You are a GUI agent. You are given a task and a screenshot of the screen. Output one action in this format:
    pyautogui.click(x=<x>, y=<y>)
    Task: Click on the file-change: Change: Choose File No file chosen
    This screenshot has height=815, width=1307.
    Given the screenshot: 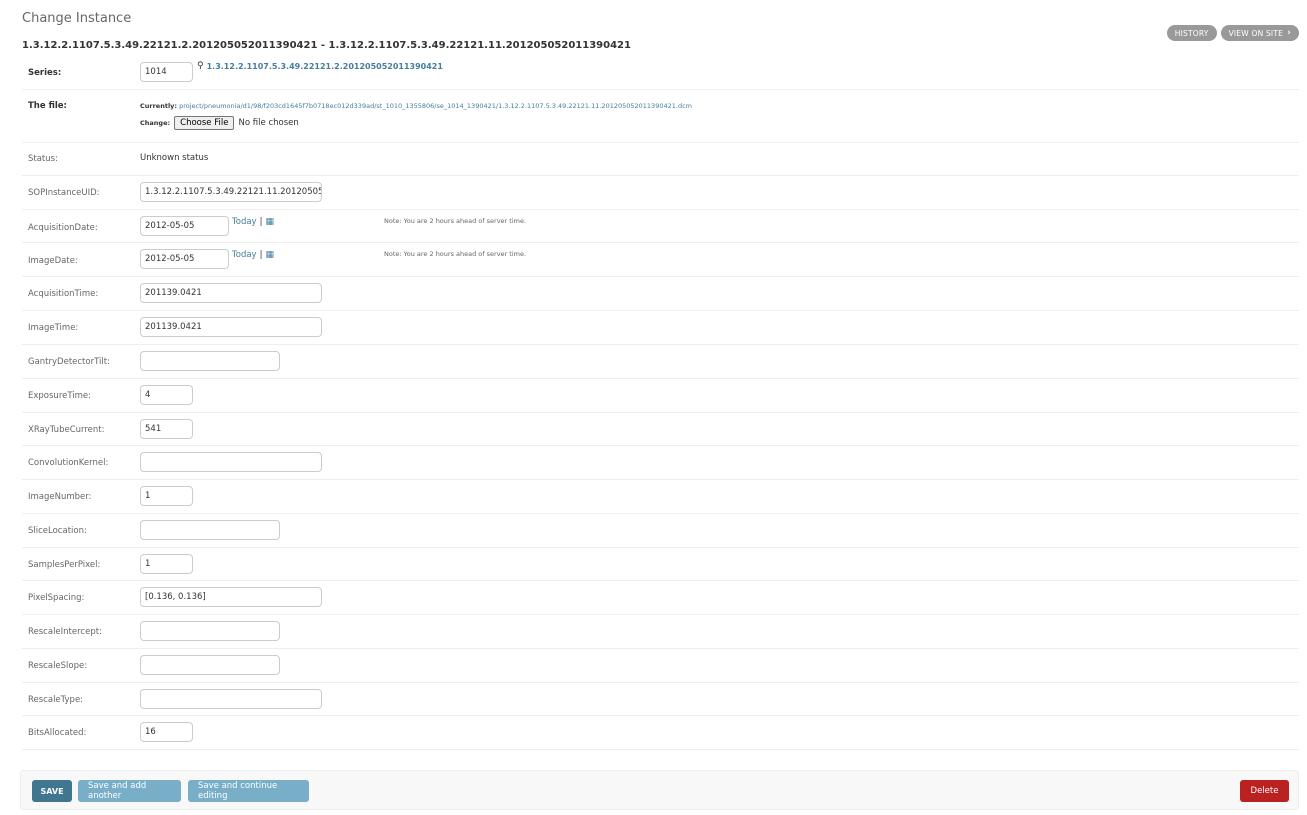 What is the action you would take?
    pyautogui.click(x=219, y=123)
    